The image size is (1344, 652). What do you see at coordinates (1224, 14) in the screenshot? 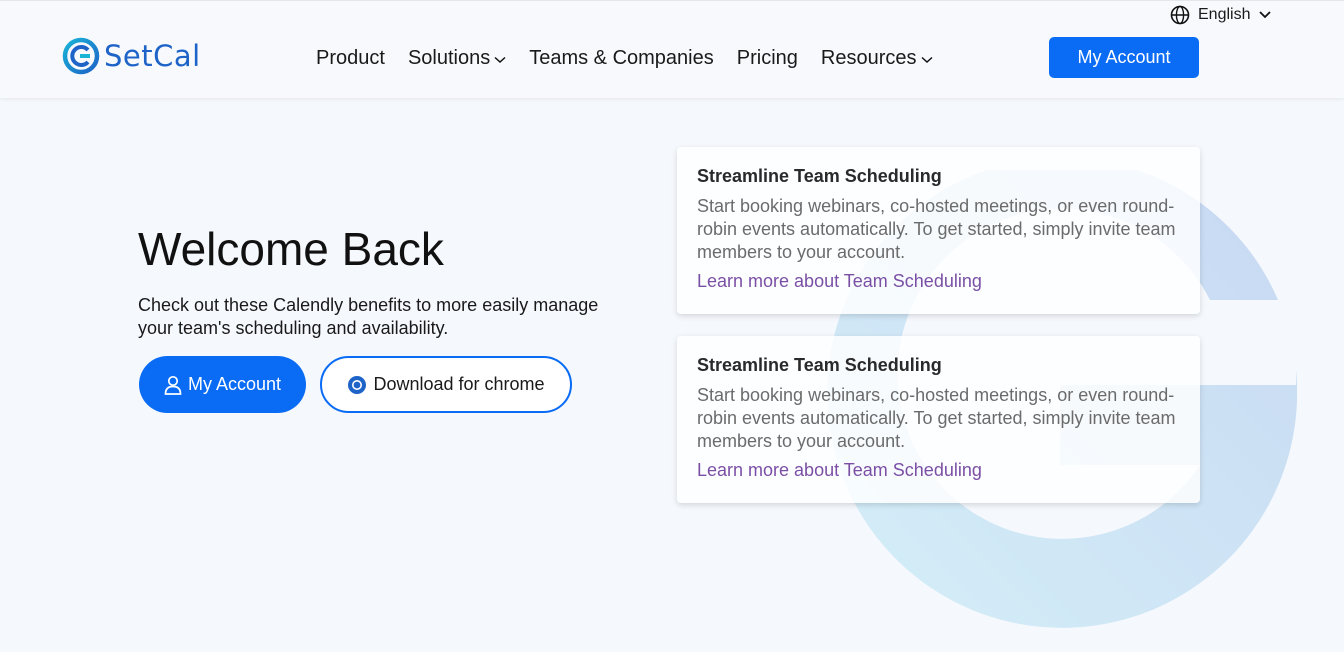
I see `language-label: English` at bounding box center [1224, 14].